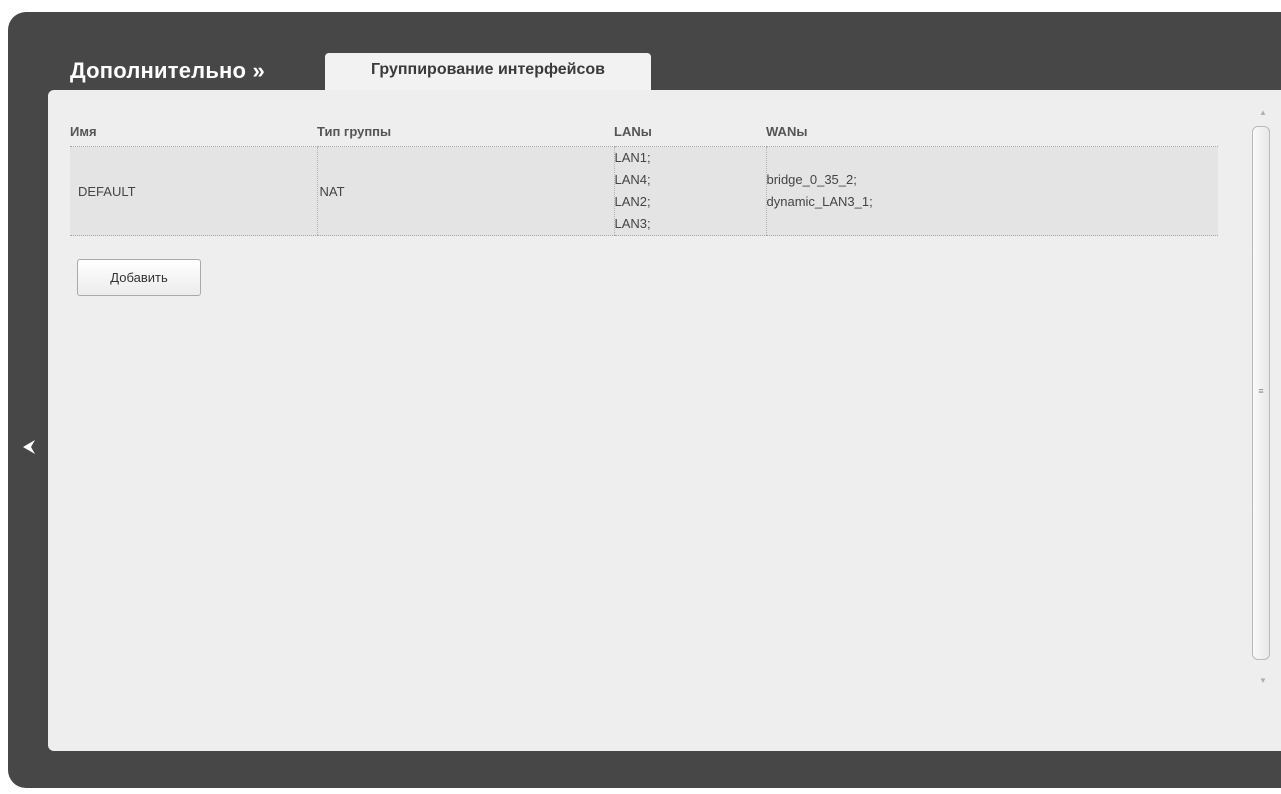  I want to click on scroll-down-icon: ▼, so click(1263, 681).